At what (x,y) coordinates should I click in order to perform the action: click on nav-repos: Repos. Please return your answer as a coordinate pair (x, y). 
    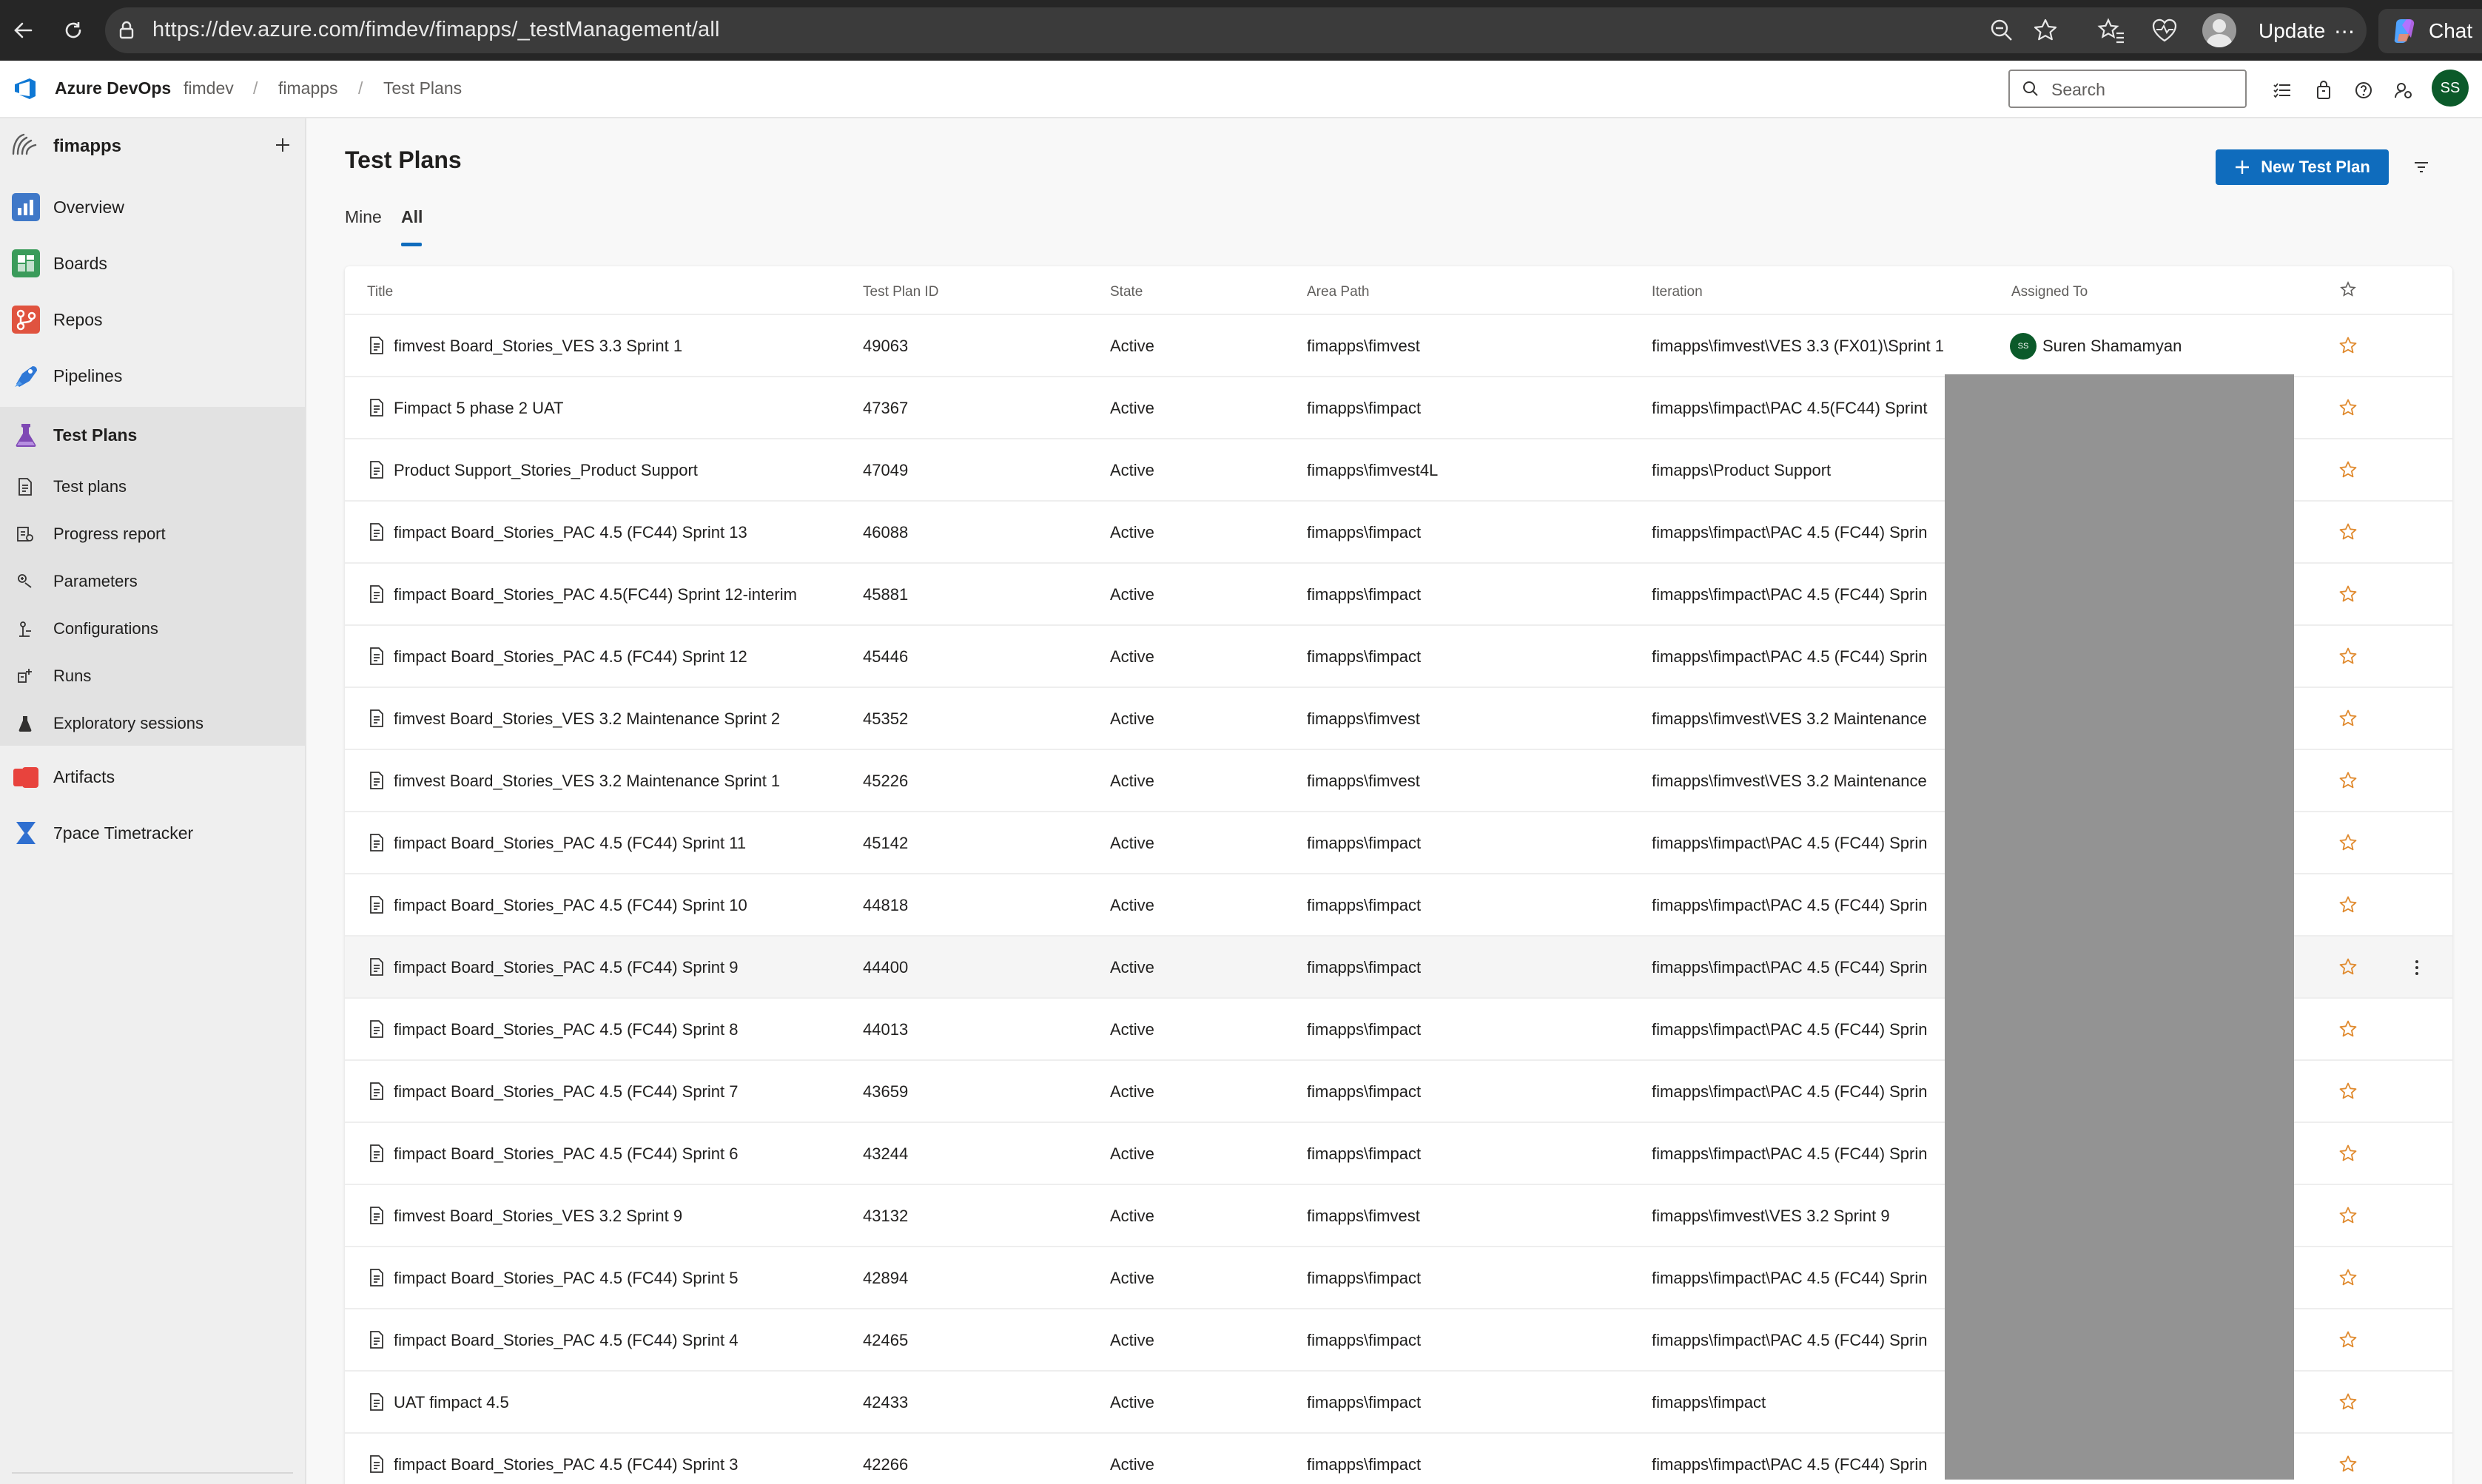
    Looking at the image, I should click on (152, 319).